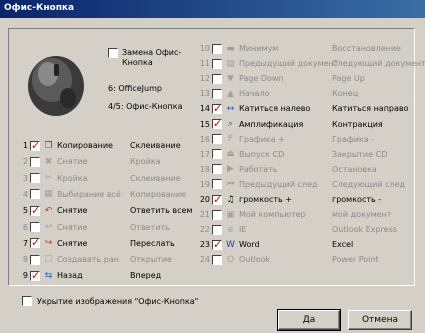 Image resolution: width=425 pixels, height=333 pixels. I want to click on button-row: 17 ⏏ Выпуск CD Закрытие CD, so click(291, 154).